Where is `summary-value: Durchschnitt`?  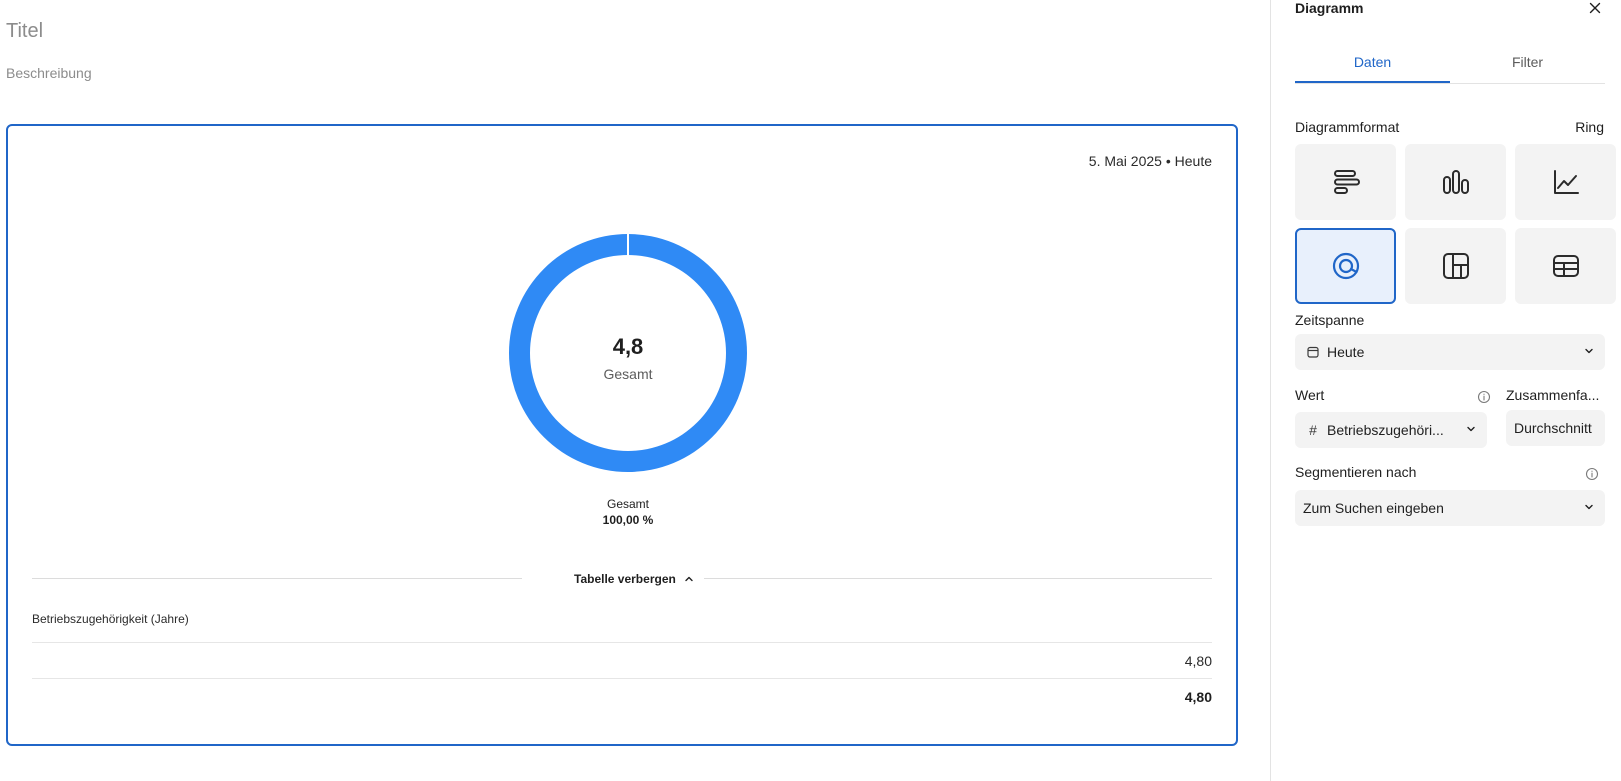 summary-value: Durchschnitt is located at coordinates (1553, 428).